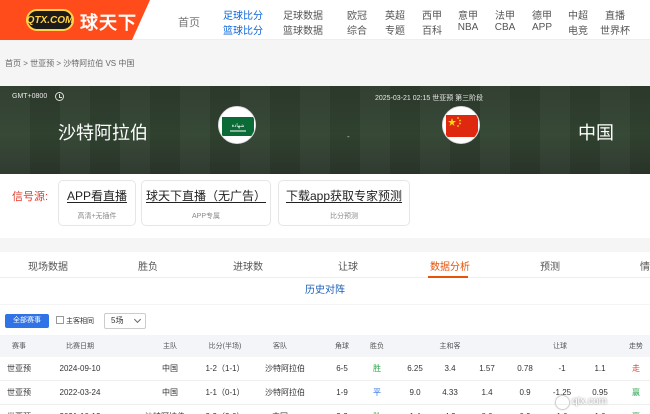  I want to click on cell-odds-away: 8.0, so click(487, 409).